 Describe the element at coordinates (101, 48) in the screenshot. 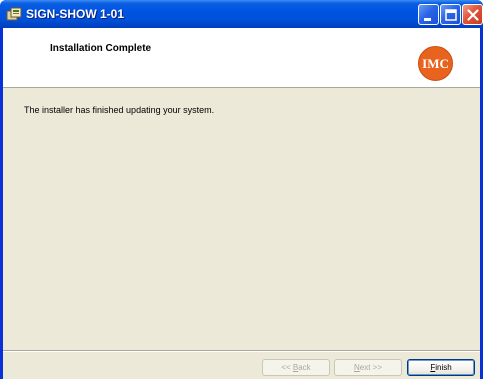

I see `page-title: Installation Complete` at that location.